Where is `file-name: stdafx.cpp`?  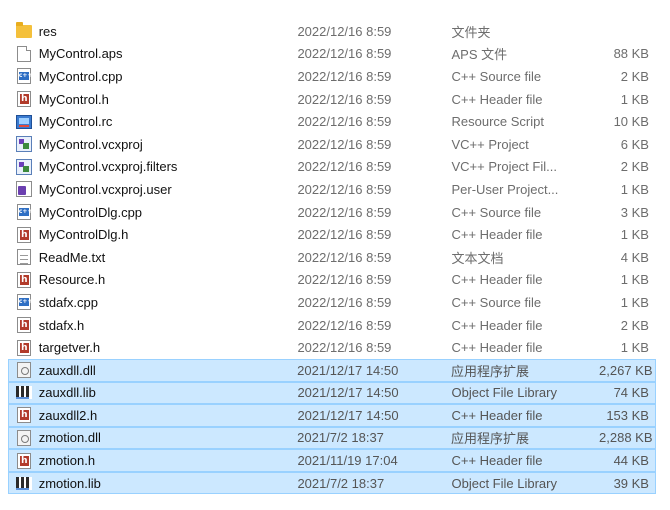
file-name: stdafx.cpp is located at coordinates (68, 302).